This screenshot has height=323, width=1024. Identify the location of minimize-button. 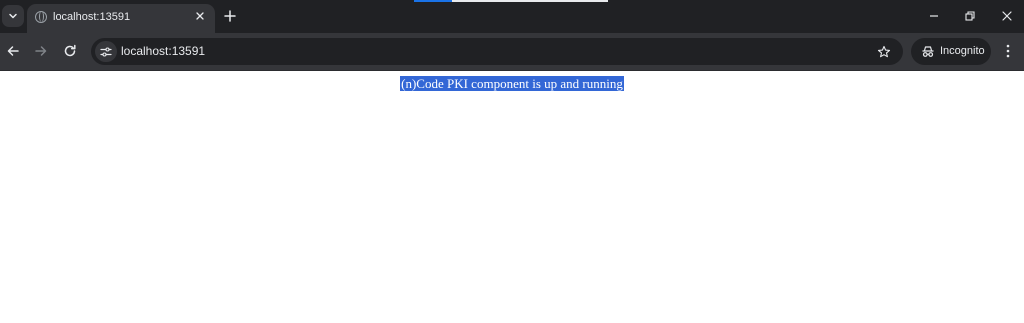
(934, 16).